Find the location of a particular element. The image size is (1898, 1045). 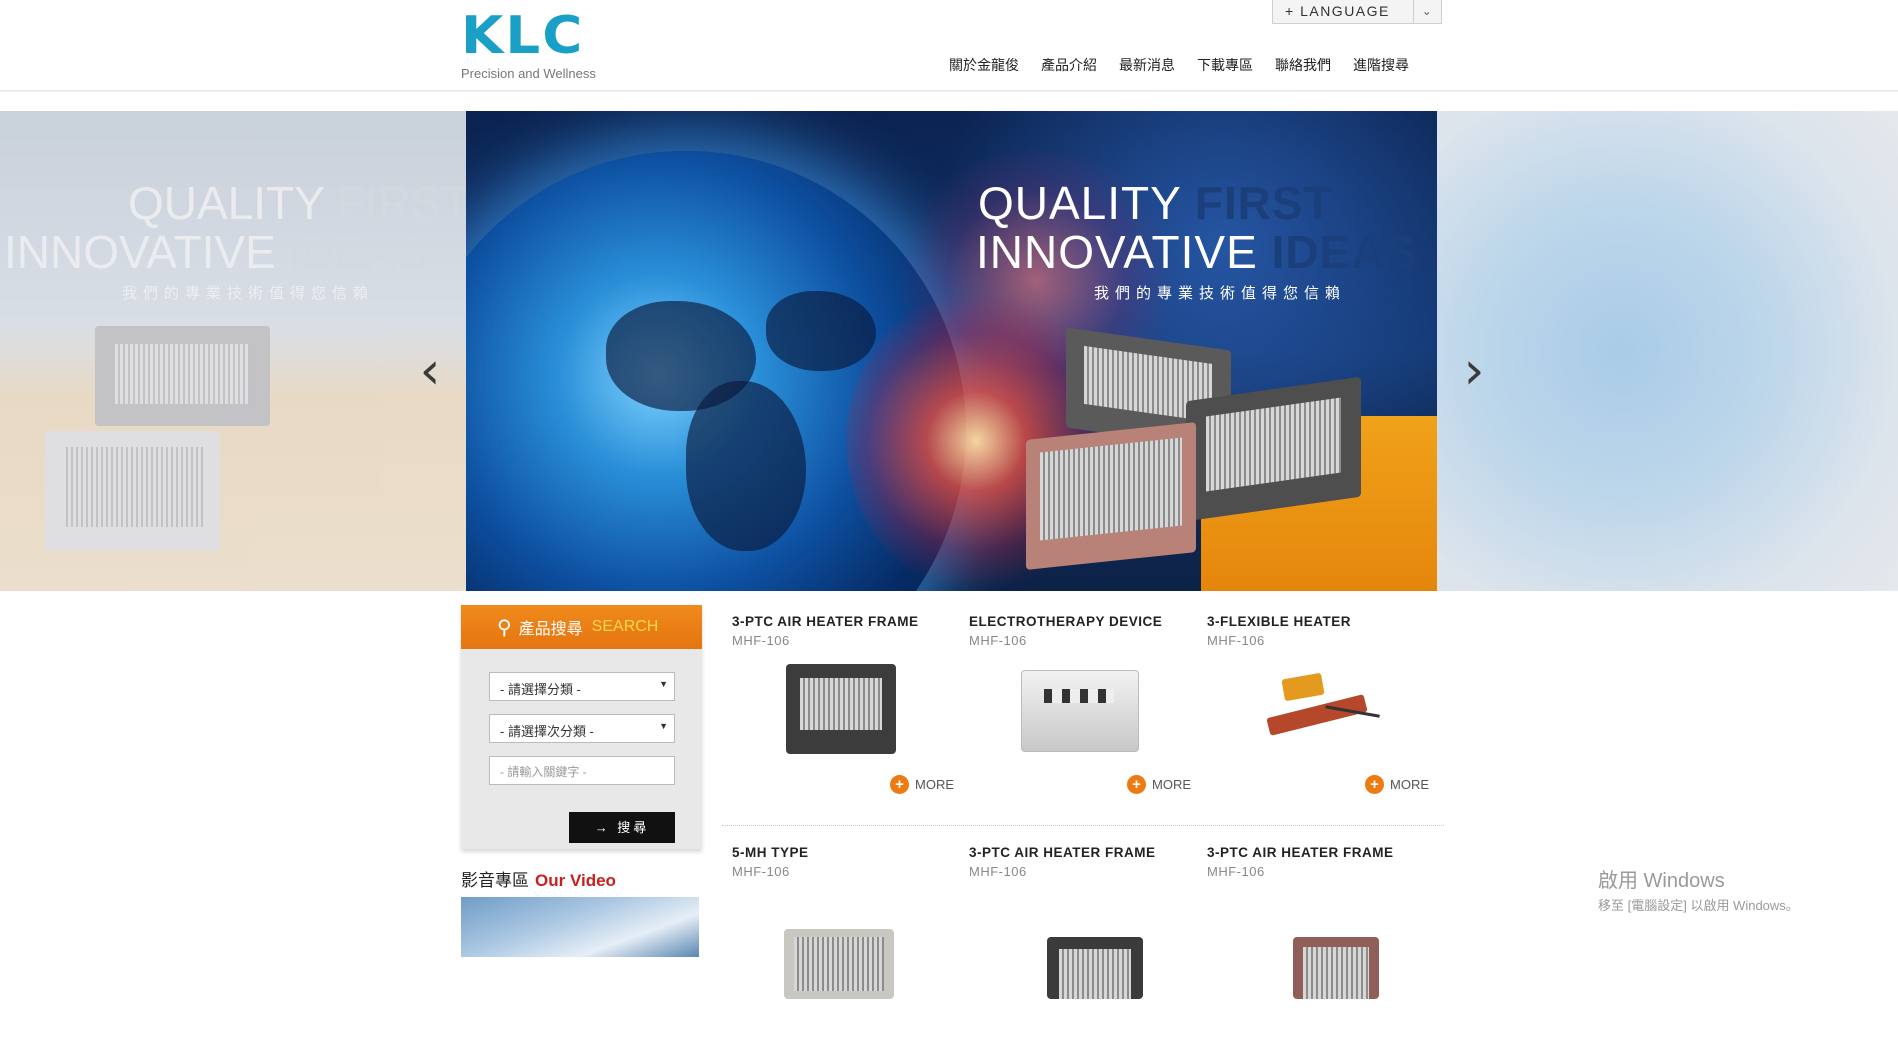

nav-item-about: 關於金龍俊 is located at coordinates (984, 65).